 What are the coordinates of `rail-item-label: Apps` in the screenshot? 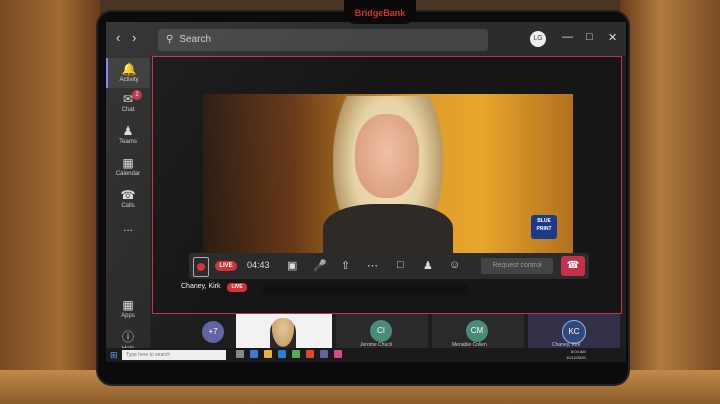 It's located at (128, 316).